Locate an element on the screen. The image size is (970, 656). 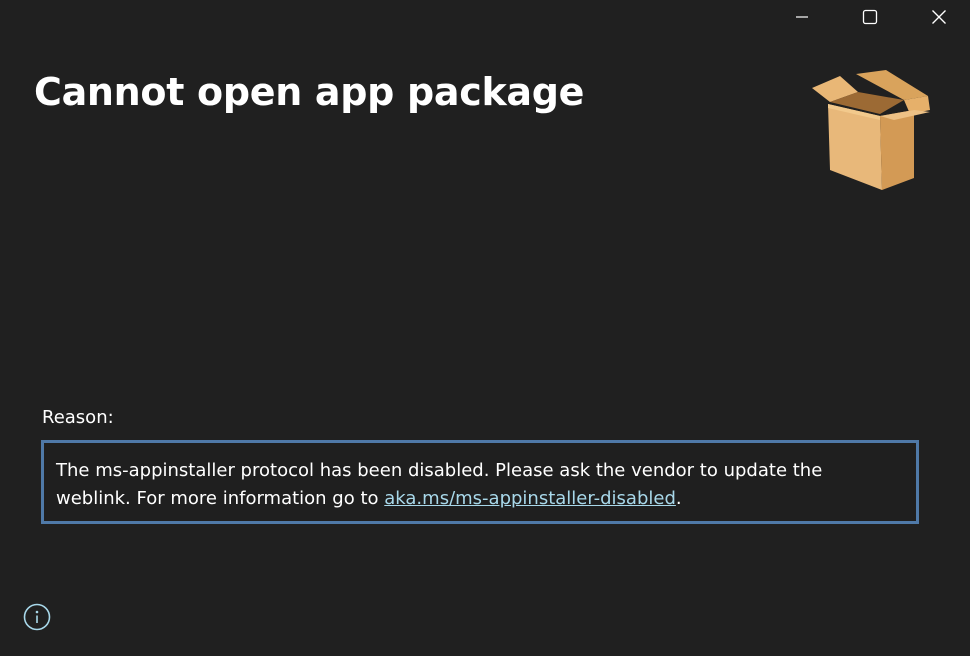
close-icon is located at coordinates (939, 17).